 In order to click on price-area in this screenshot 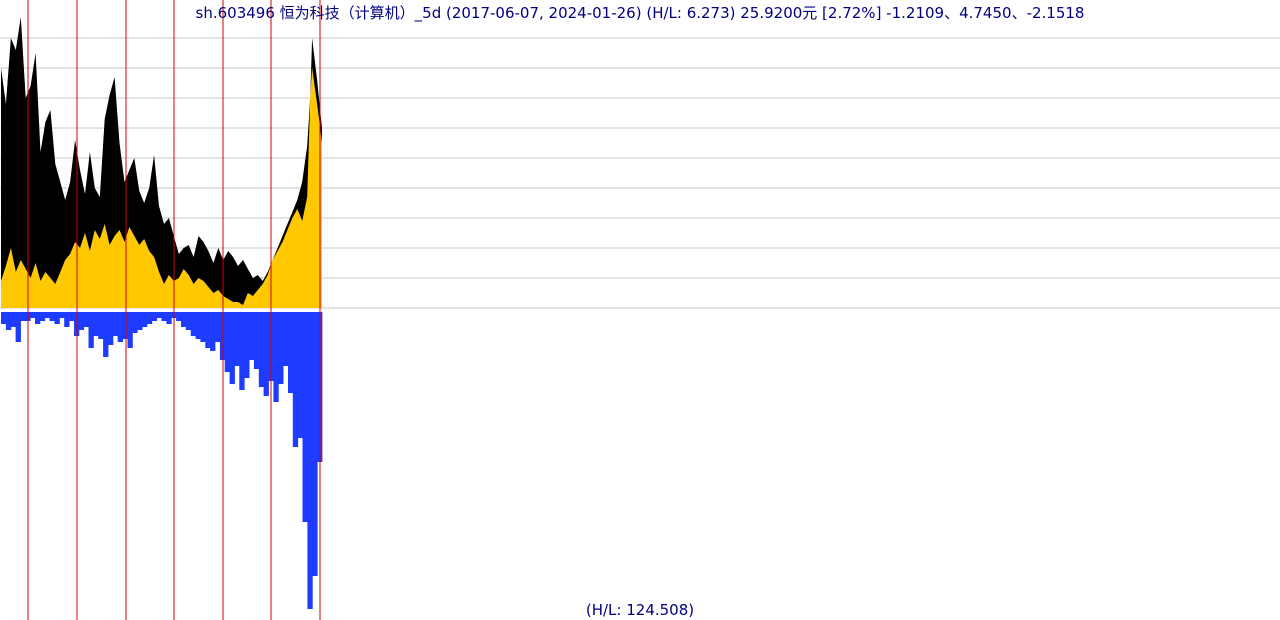, I will do `click(161, 162)`.